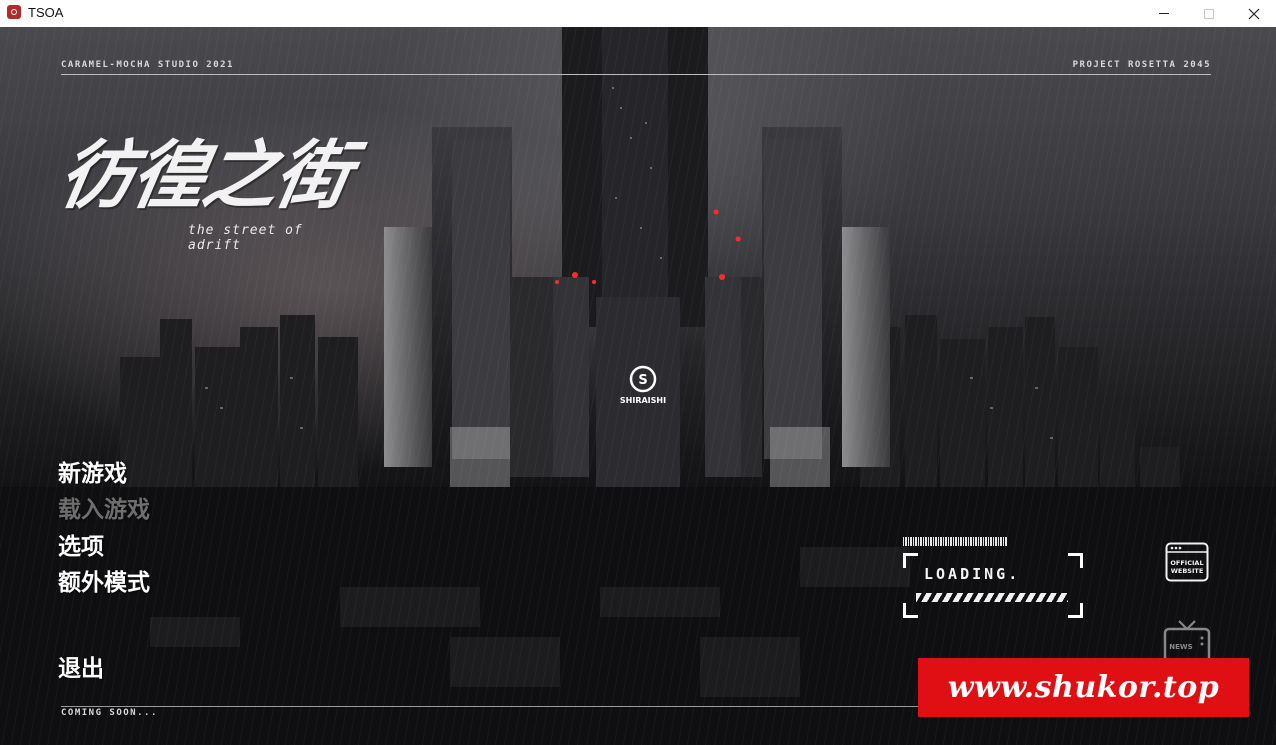 This screenshot has height=745, width=1276. What do you see at coordinates (642, 380) in the screenshot?
I see `svg-text: S` at bounding box center [642, 380].